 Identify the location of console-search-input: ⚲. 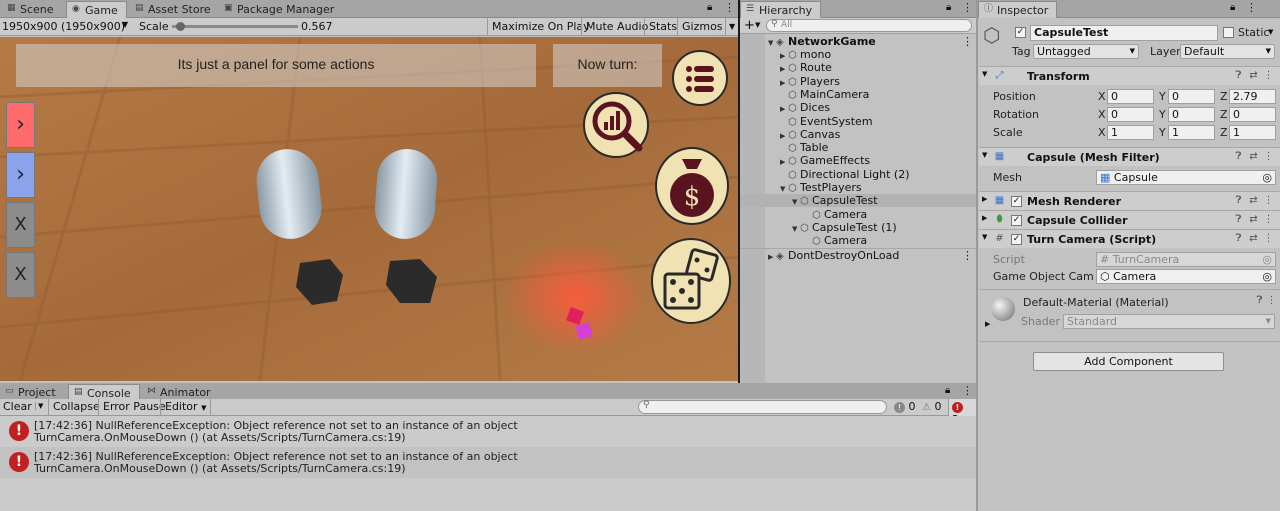
(762, 407).